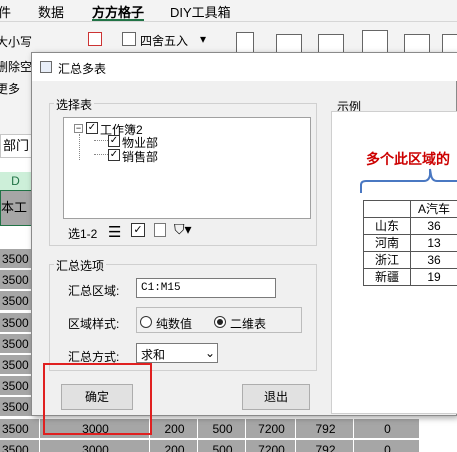 This screenshot has height=452, width=457. Describe the element at coordinates (82, 69) in the screenshot. I see `dialog-title: 汇总多表` at that location.